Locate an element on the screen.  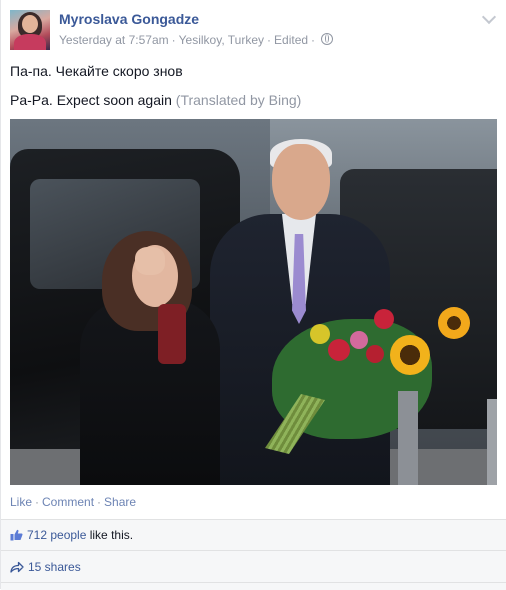
likes-row: 712 people like this. is located at coordinates (253, 535).